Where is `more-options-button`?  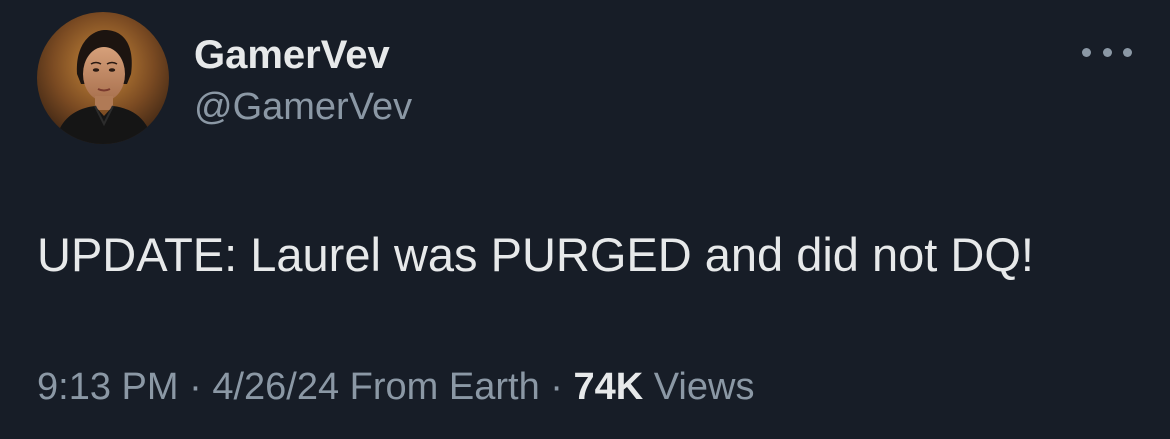
more-options-button is located at coordinates (1107, 52).